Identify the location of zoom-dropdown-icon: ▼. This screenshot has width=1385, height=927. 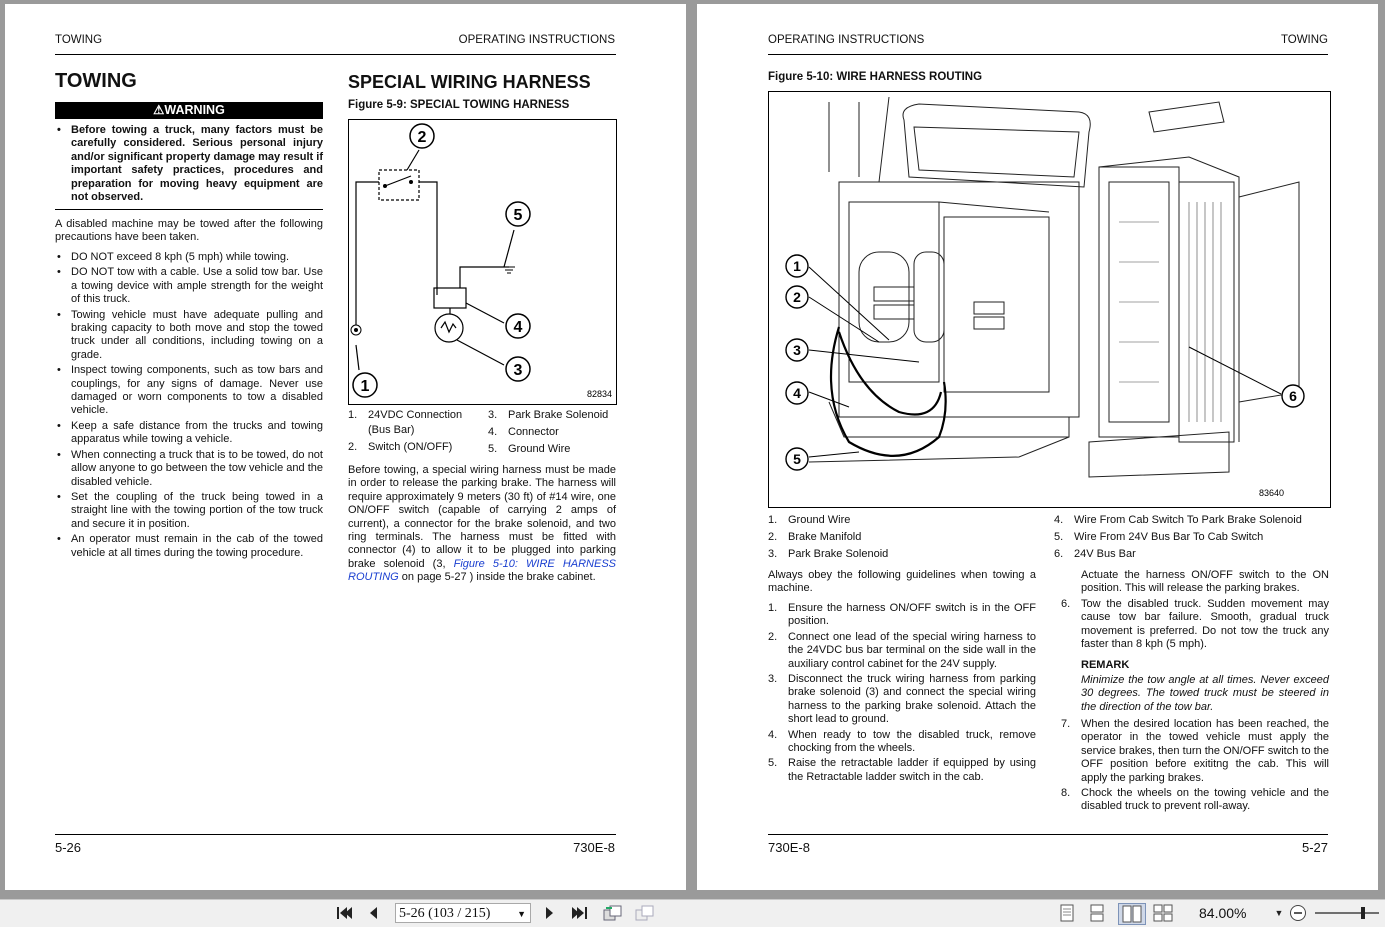
(1279, 913).